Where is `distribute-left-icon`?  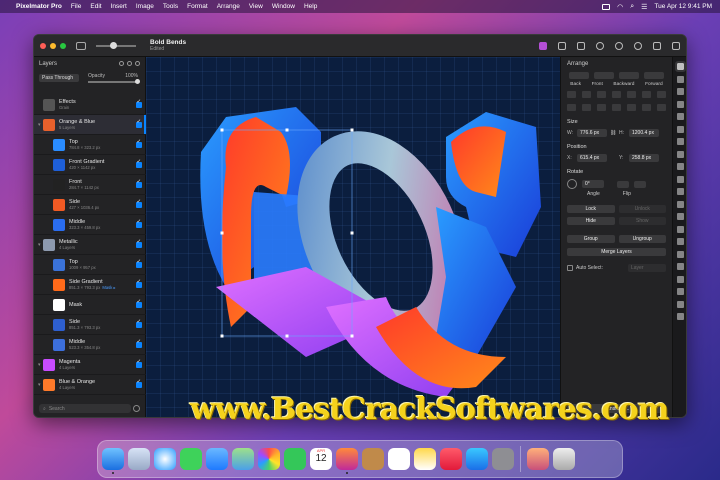 distribute-left-icon is located at coordinates (571, 107).